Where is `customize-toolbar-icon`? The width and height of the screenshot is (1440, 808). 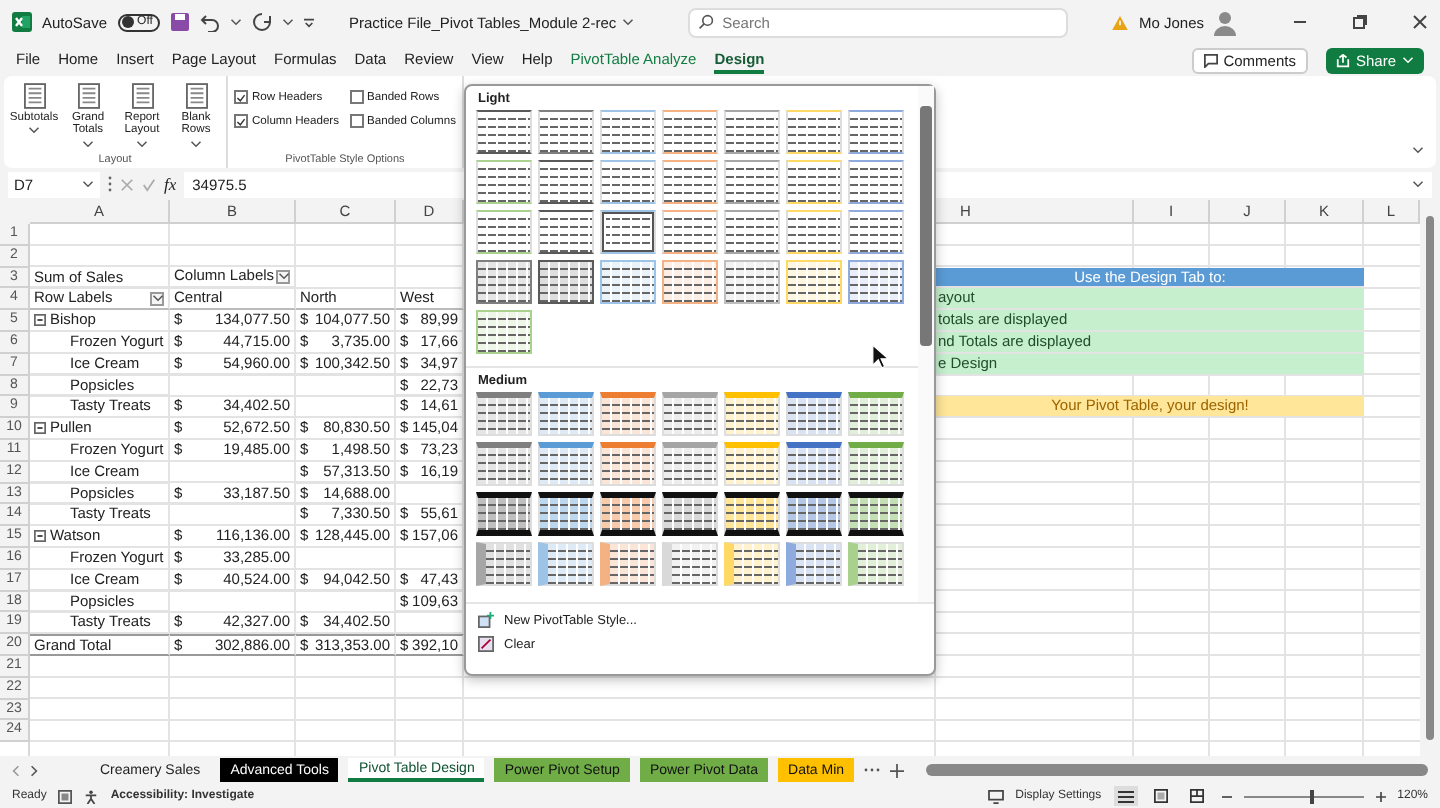
customize-toolbar-icon is located at coordinates (309, 22).